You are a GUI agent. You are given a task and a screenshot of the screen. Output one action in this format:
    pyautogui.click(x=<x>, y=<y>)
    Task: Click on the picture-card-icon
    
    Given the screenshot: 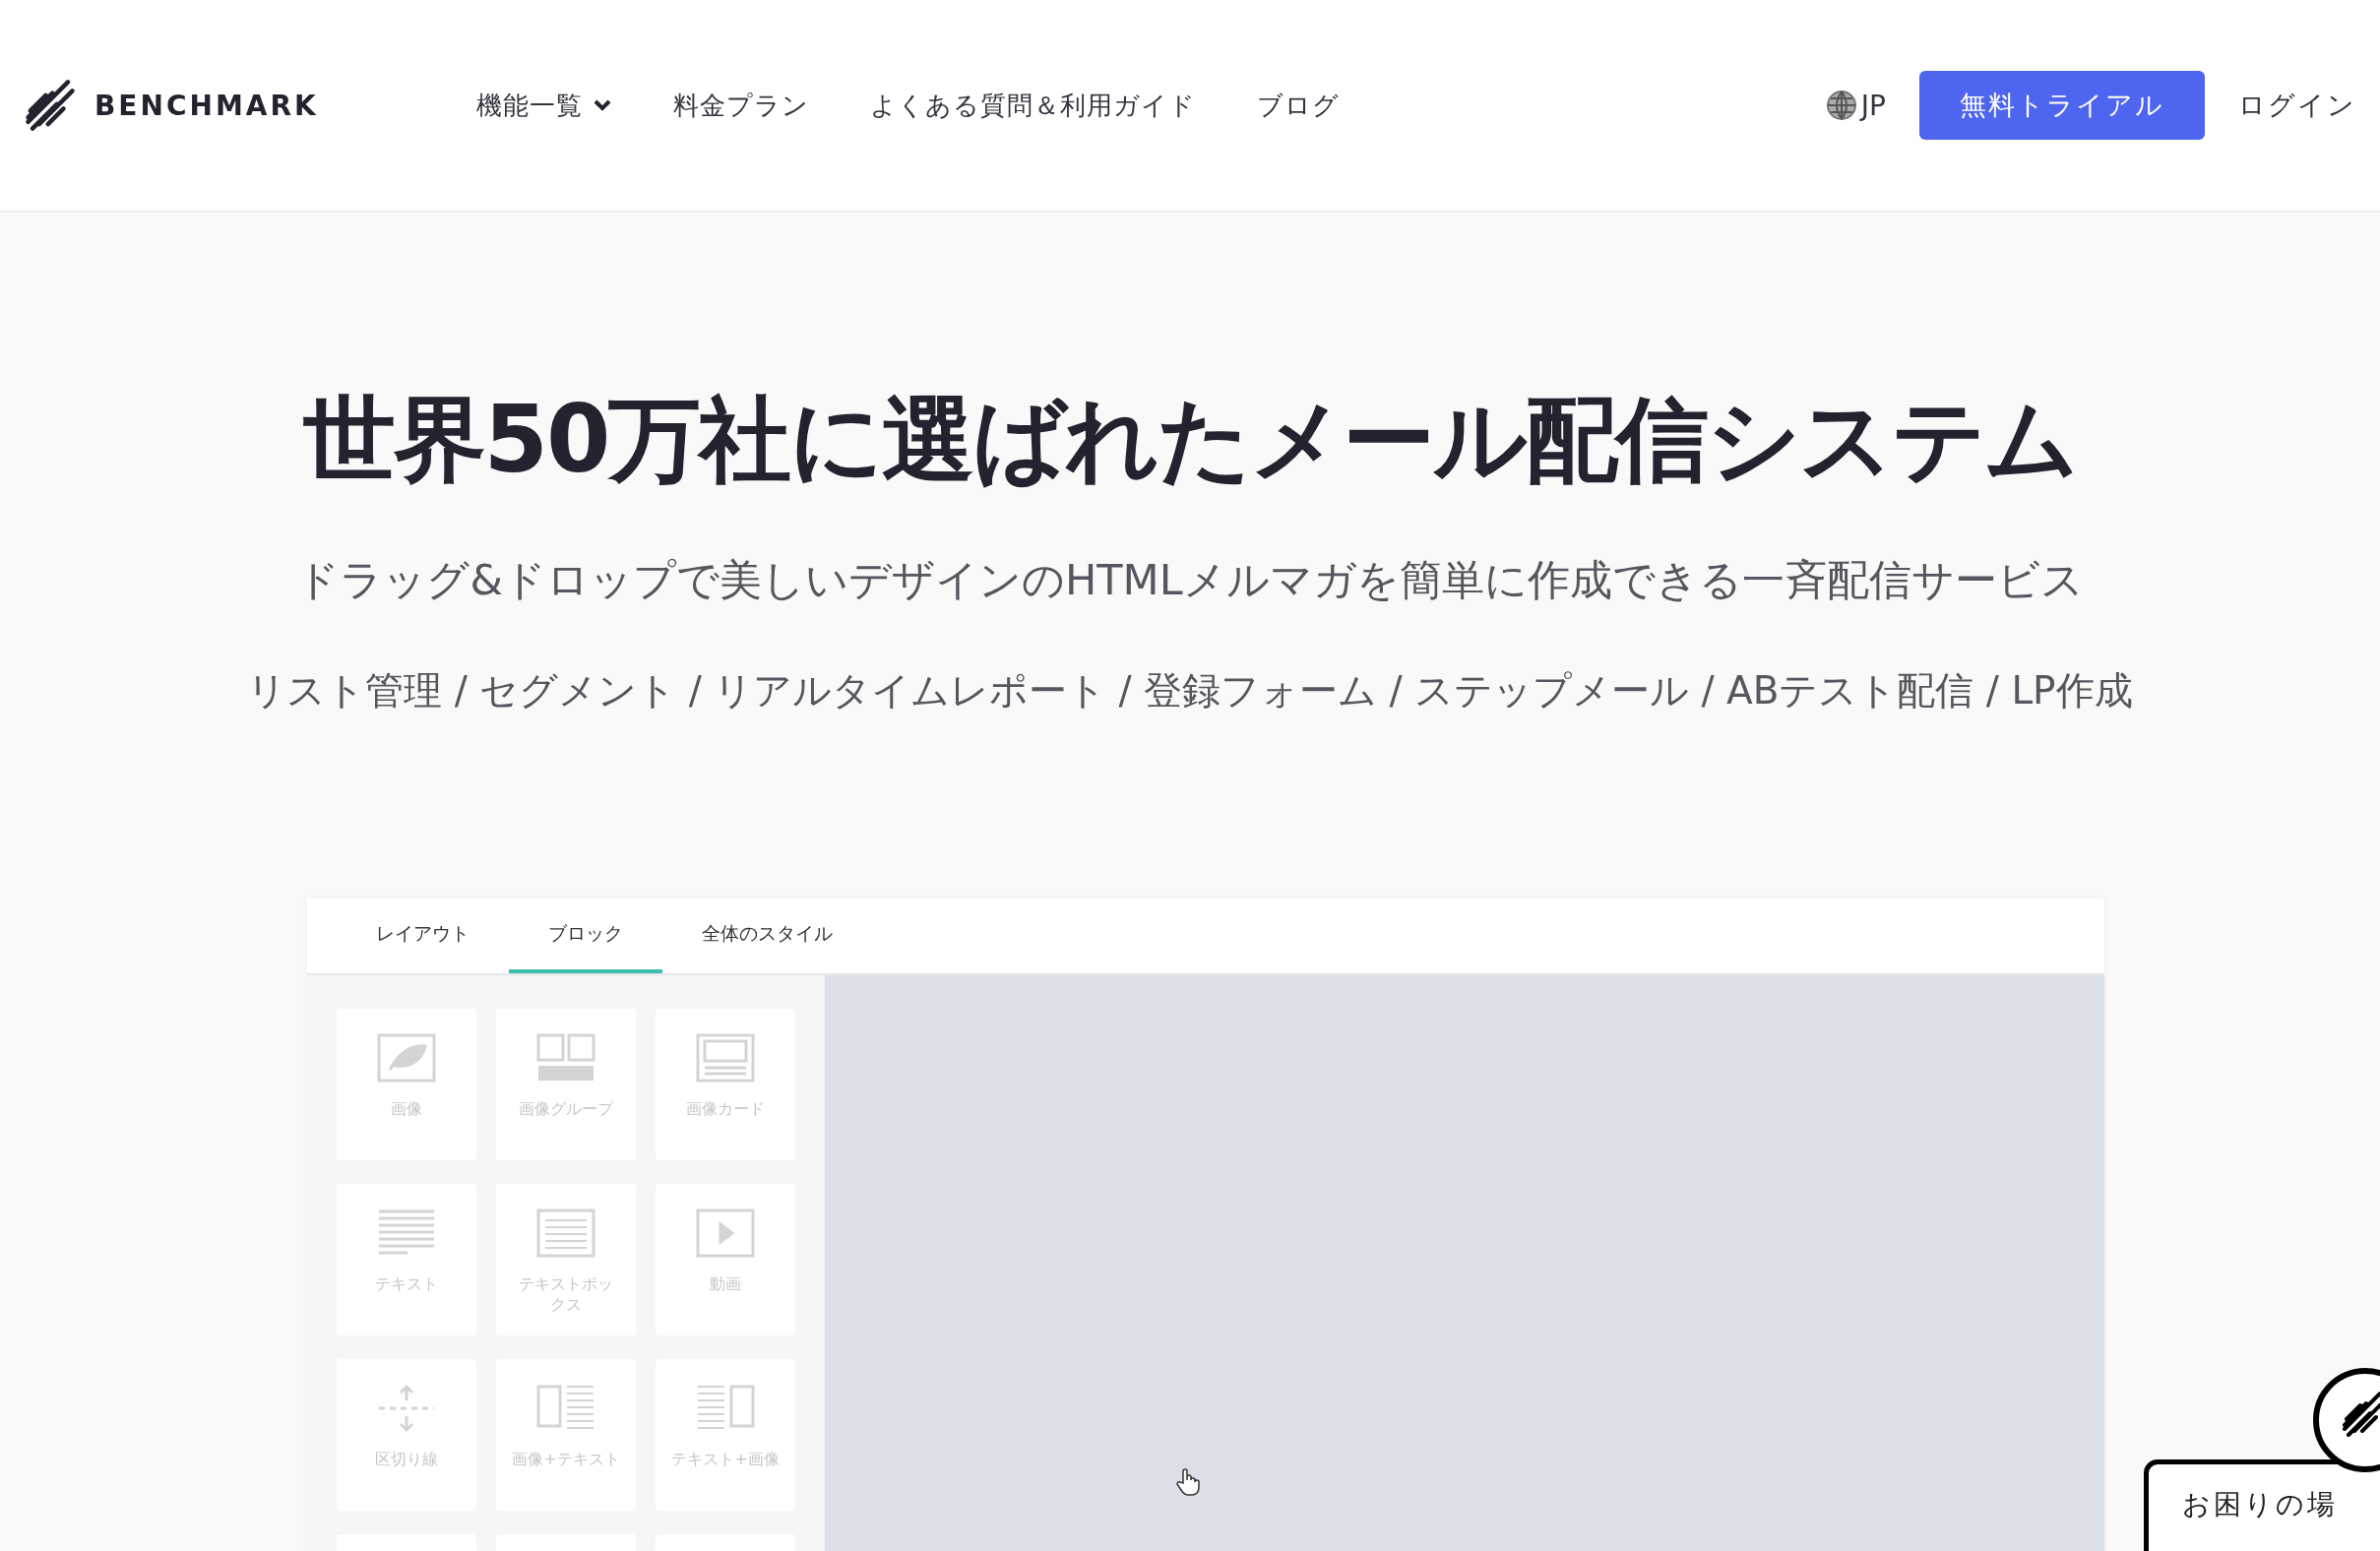 What is the action you would take?
    pyautogui.click(x=725, y=1058)
    